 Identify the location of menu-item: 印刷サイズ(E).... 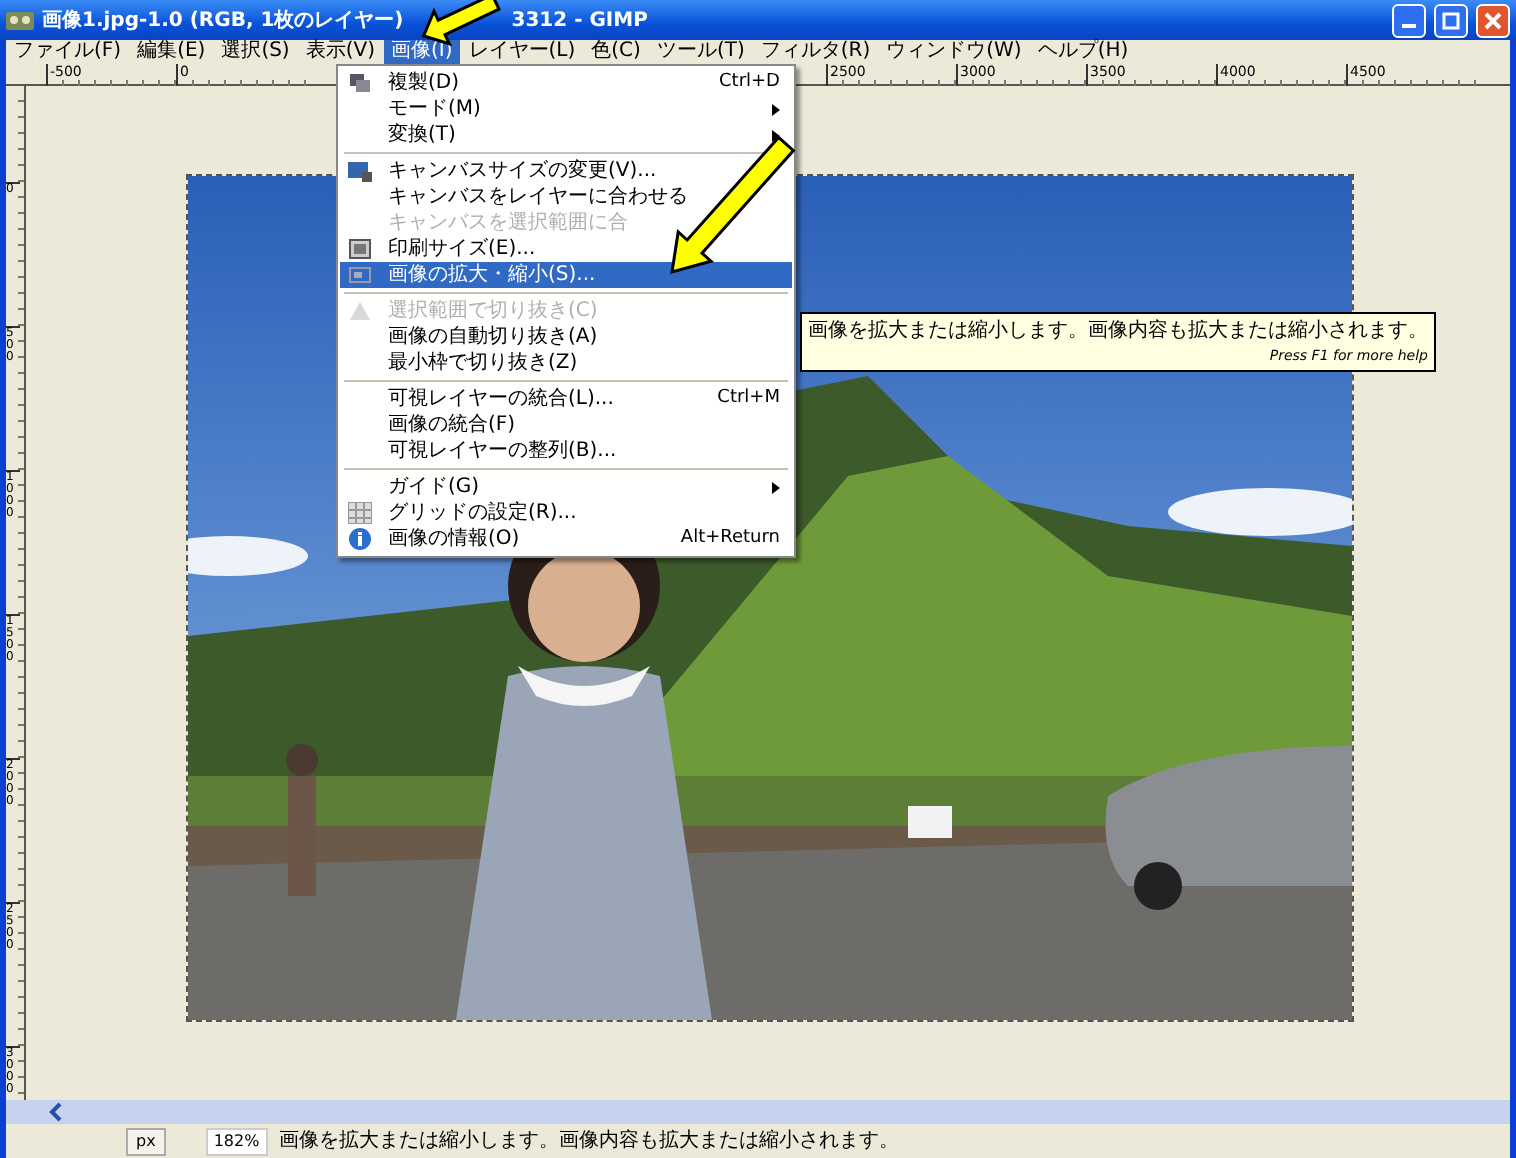
(566, 249).